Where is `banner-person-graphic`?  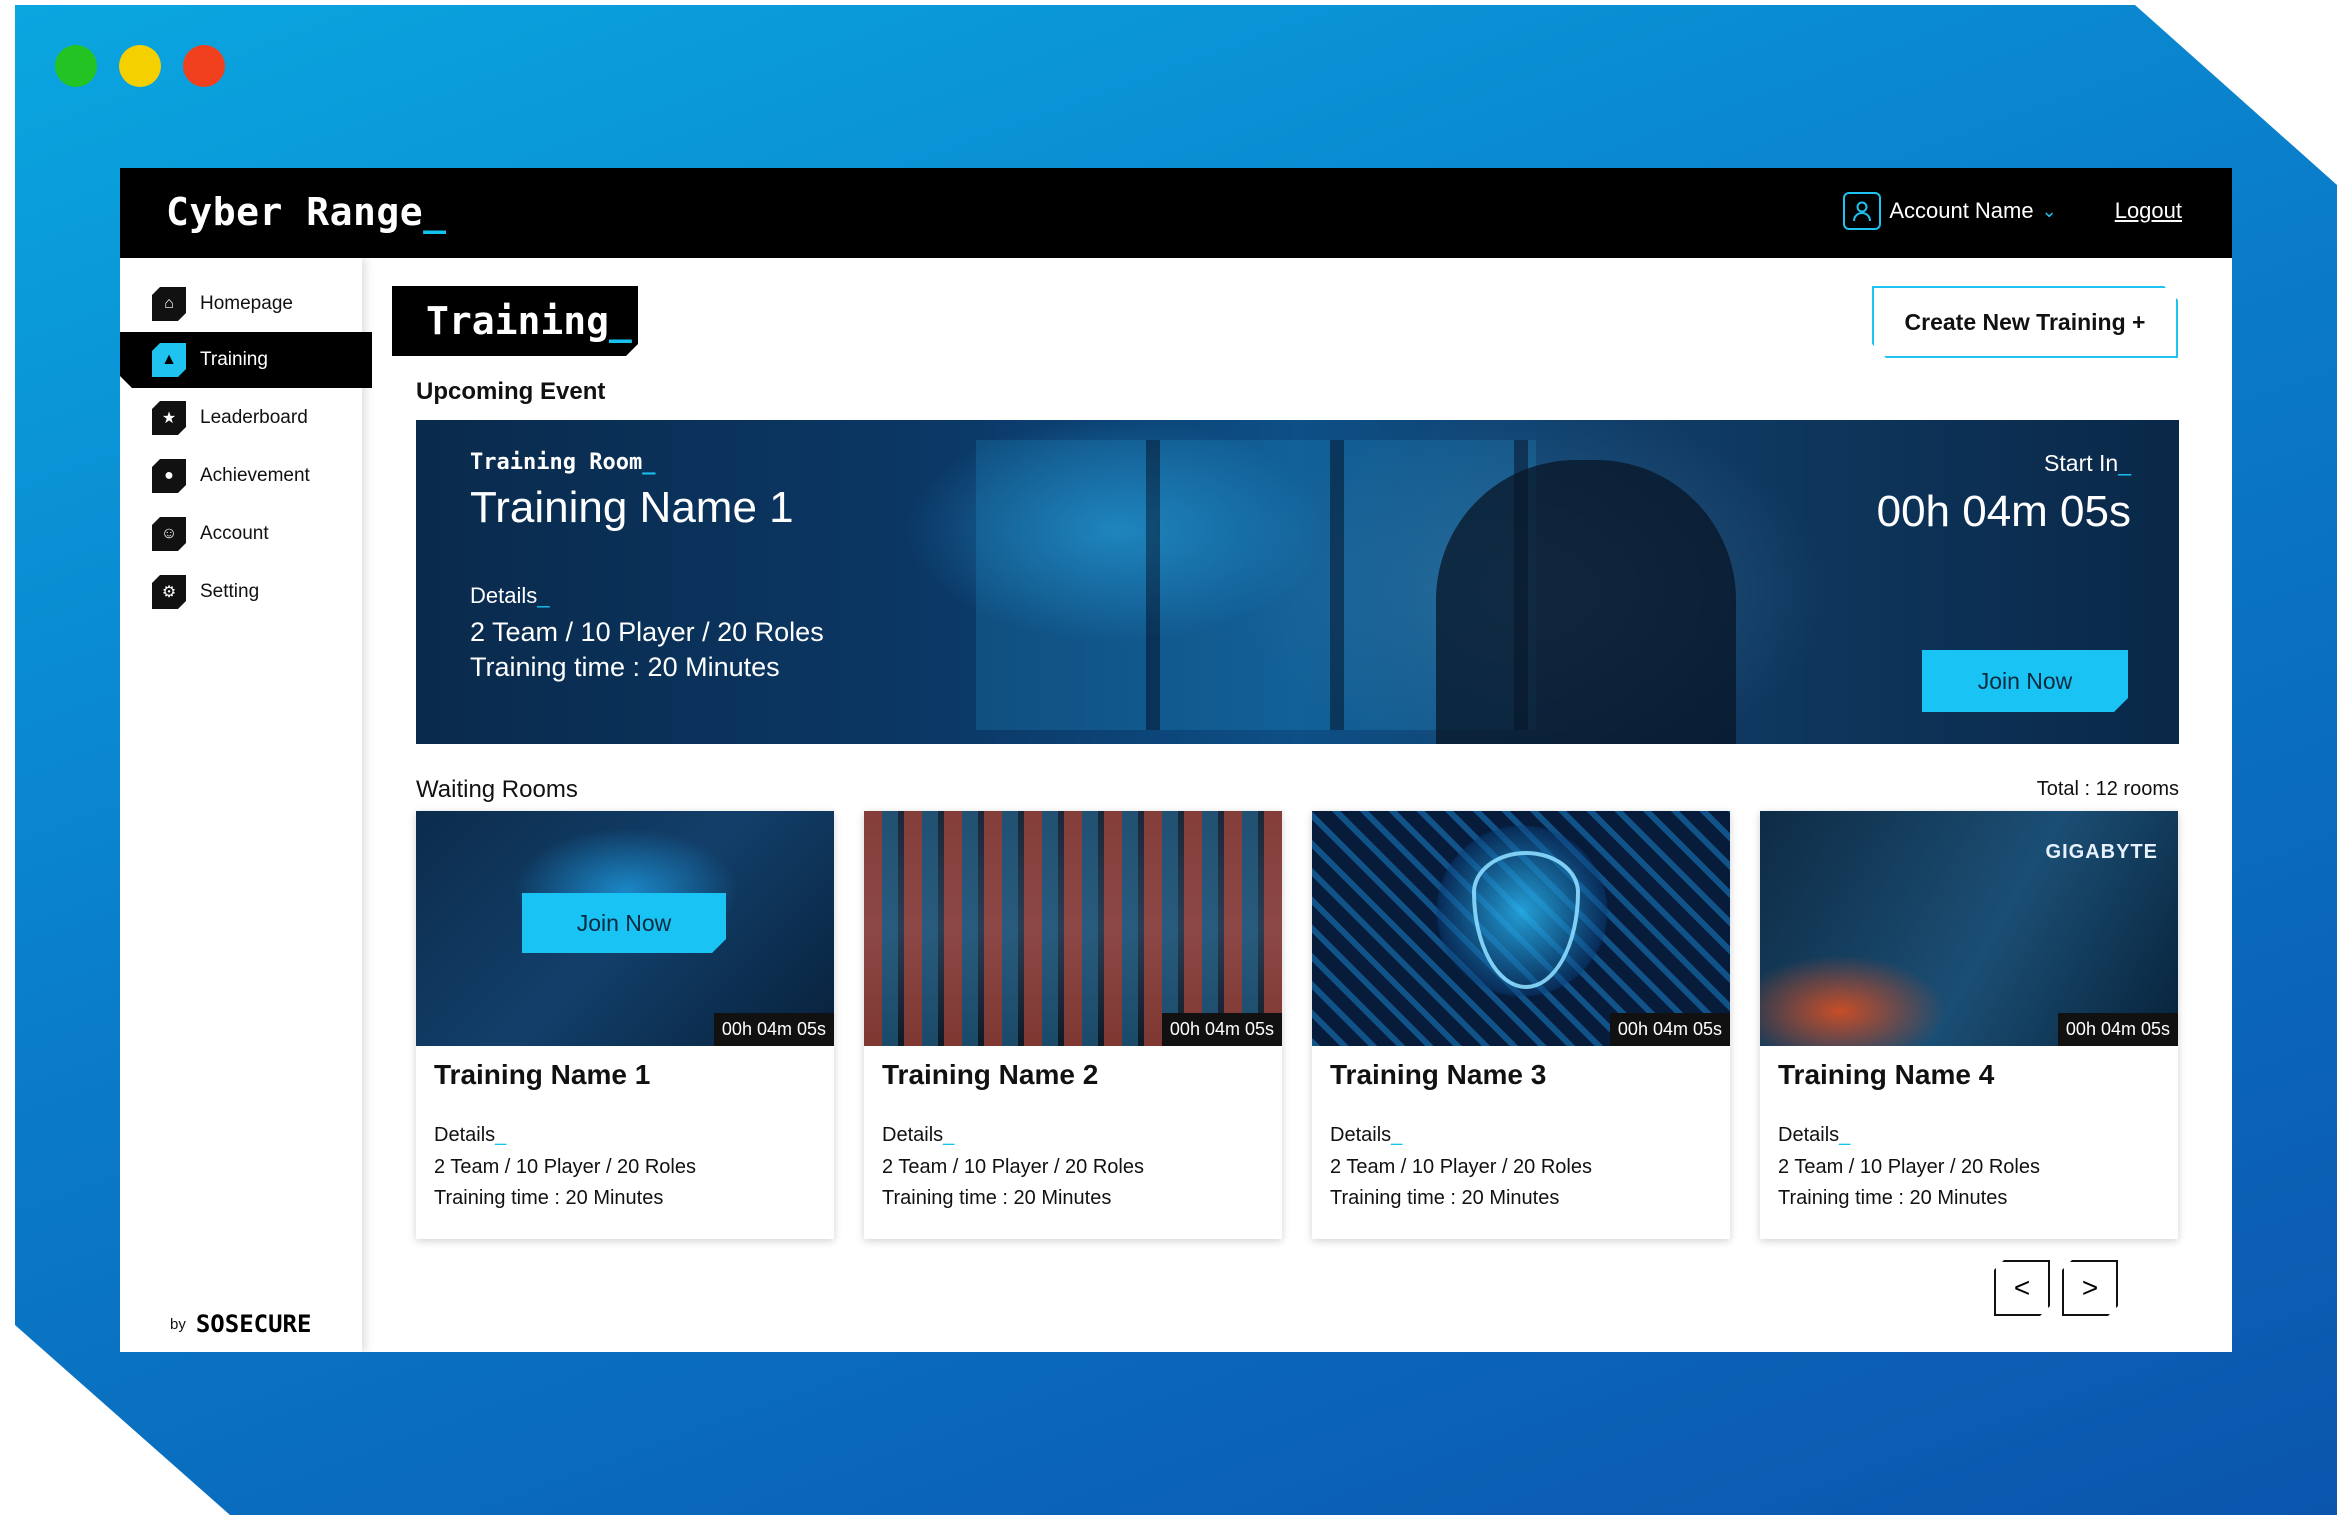
banner-person-graphic is located at coordinates (1586, 602).